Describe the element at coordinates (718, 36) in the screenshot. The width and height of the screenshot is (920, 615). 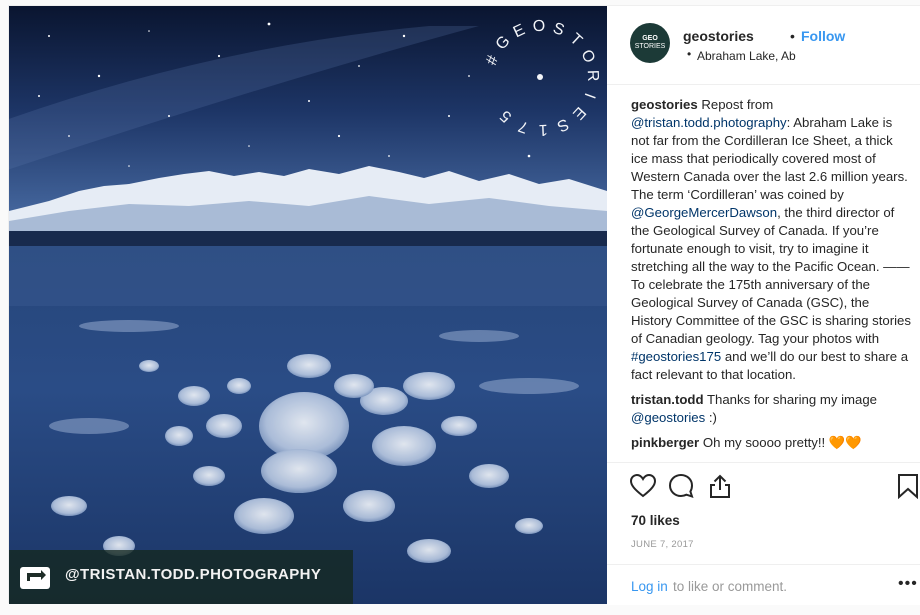
I see `post-username: geostories` at that location.